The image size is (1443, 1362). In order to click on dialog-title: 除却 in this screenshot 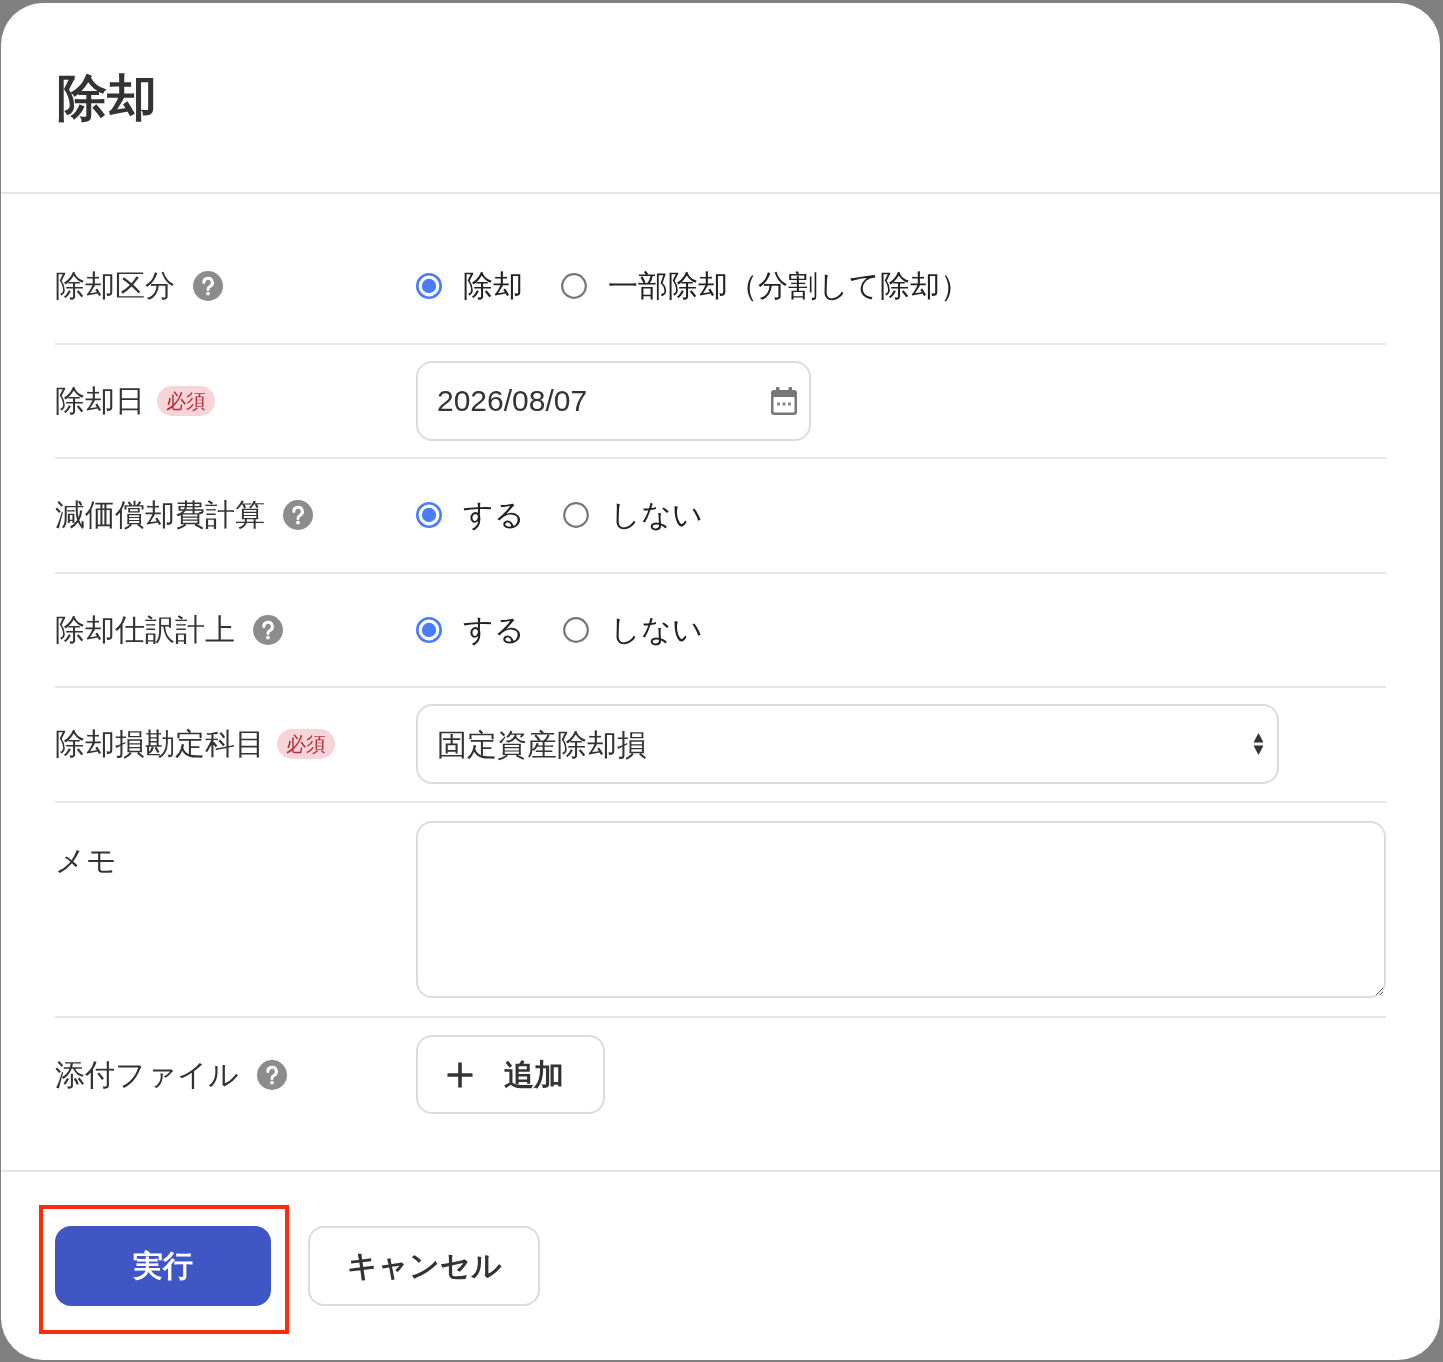, I will do `click(107, 97)`.